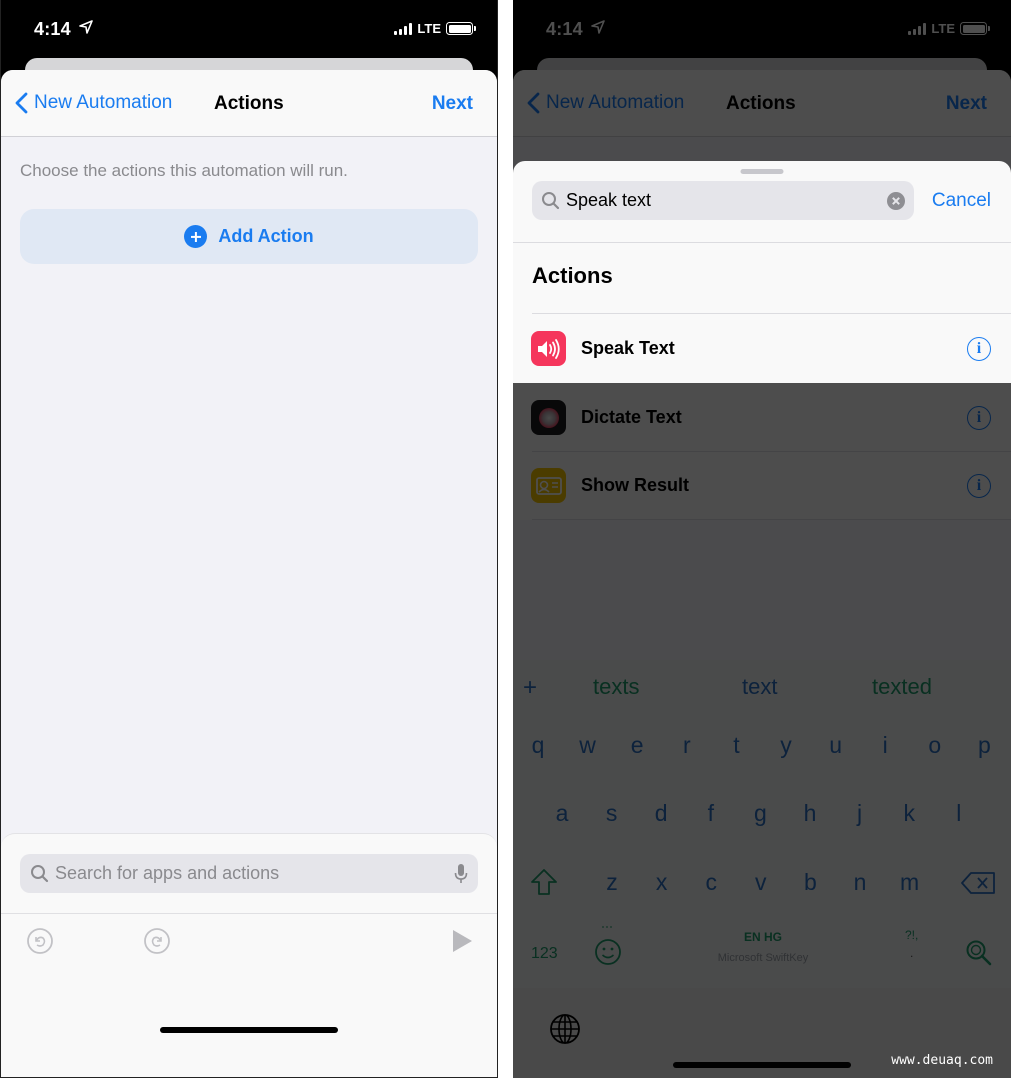 This screenshot has height=1078, width=1011. What do you see at coordinates (635, 485) in the screenshot?
I see `result-label: Show Result` at bounding box center [635, 485].